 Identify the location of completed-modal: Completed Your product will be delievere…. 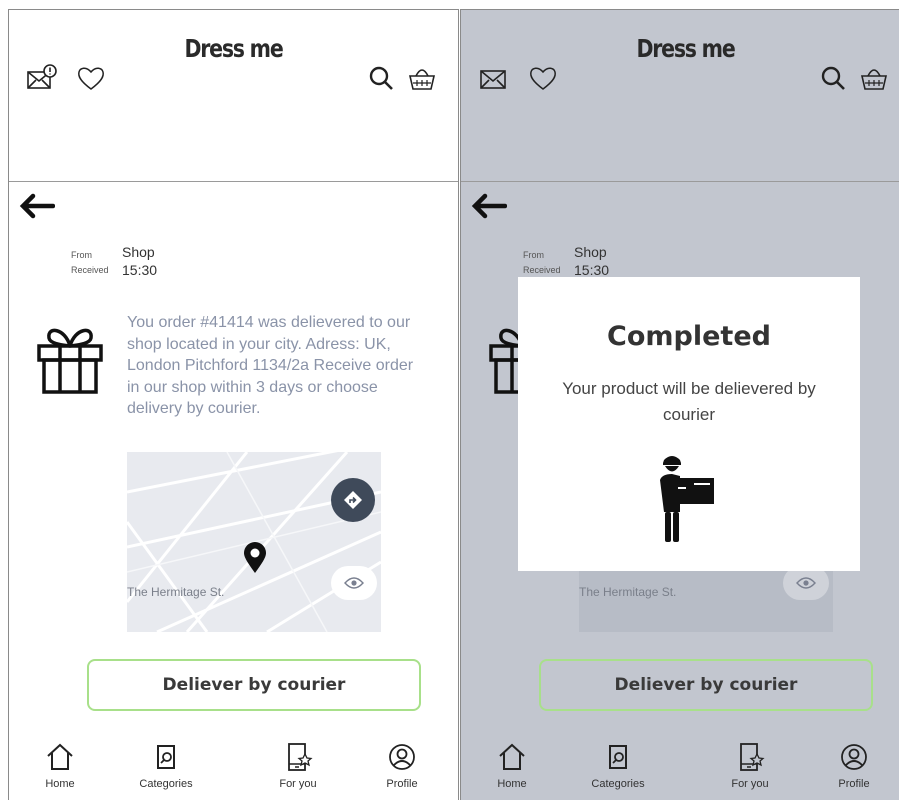
(689, 424).